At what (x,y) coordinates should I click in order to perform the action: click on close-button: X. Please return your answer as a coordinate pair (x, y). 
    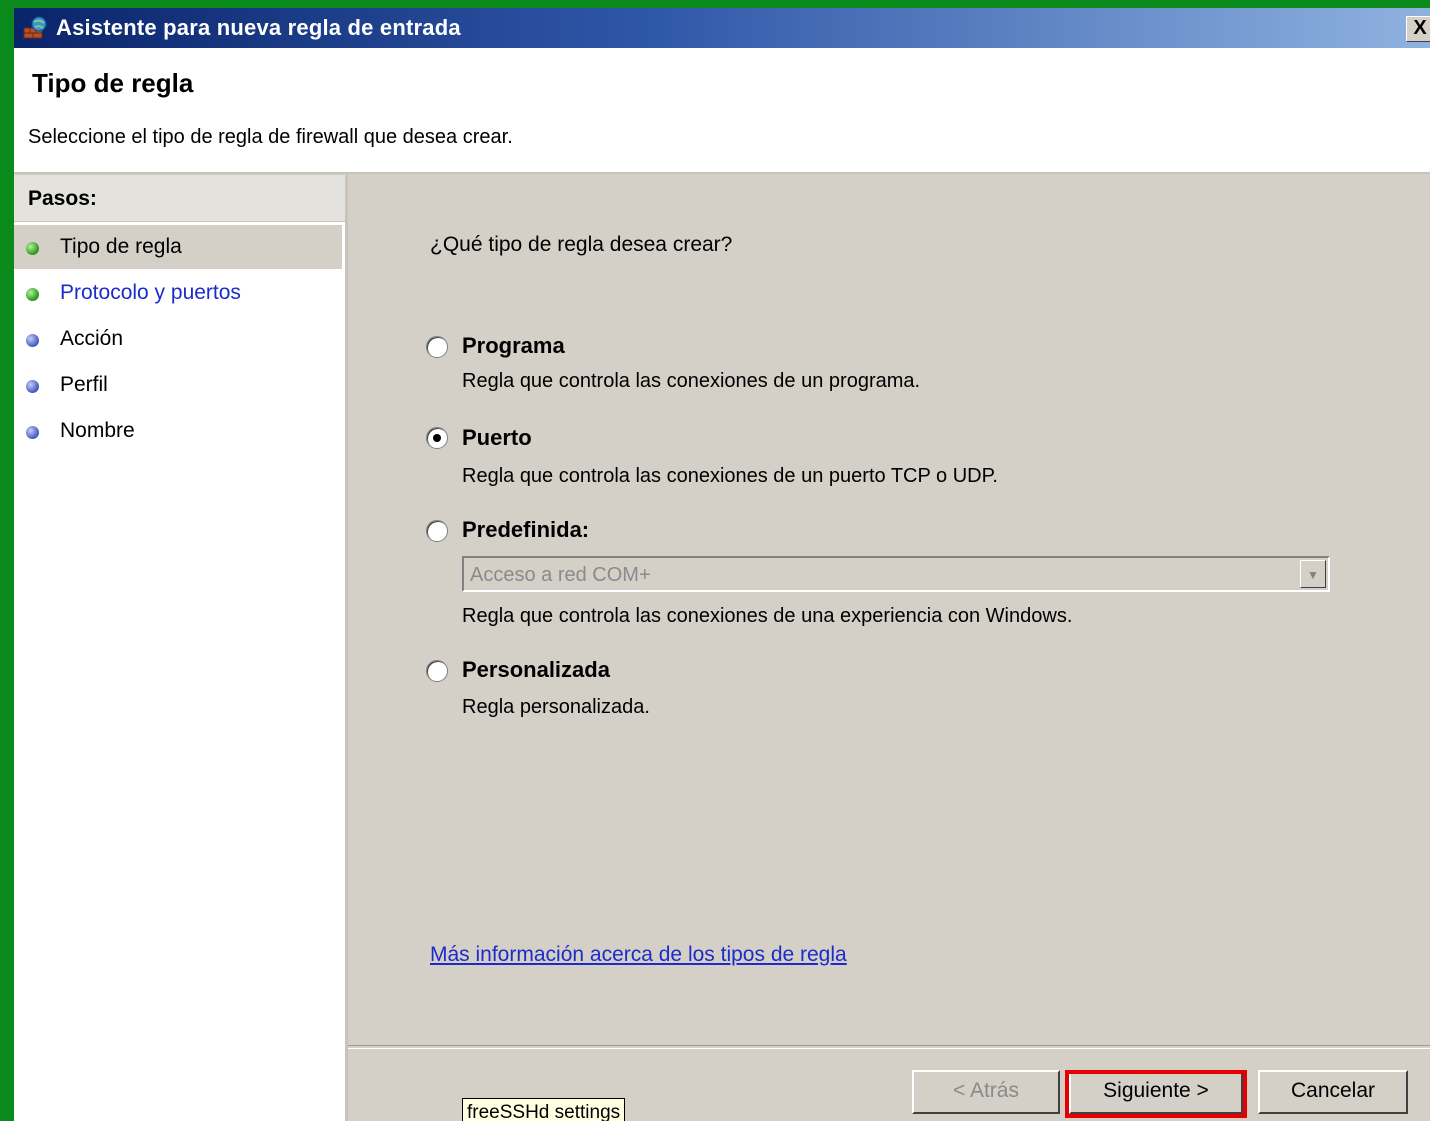
    Looking at the image, I should click on (1418, 29).